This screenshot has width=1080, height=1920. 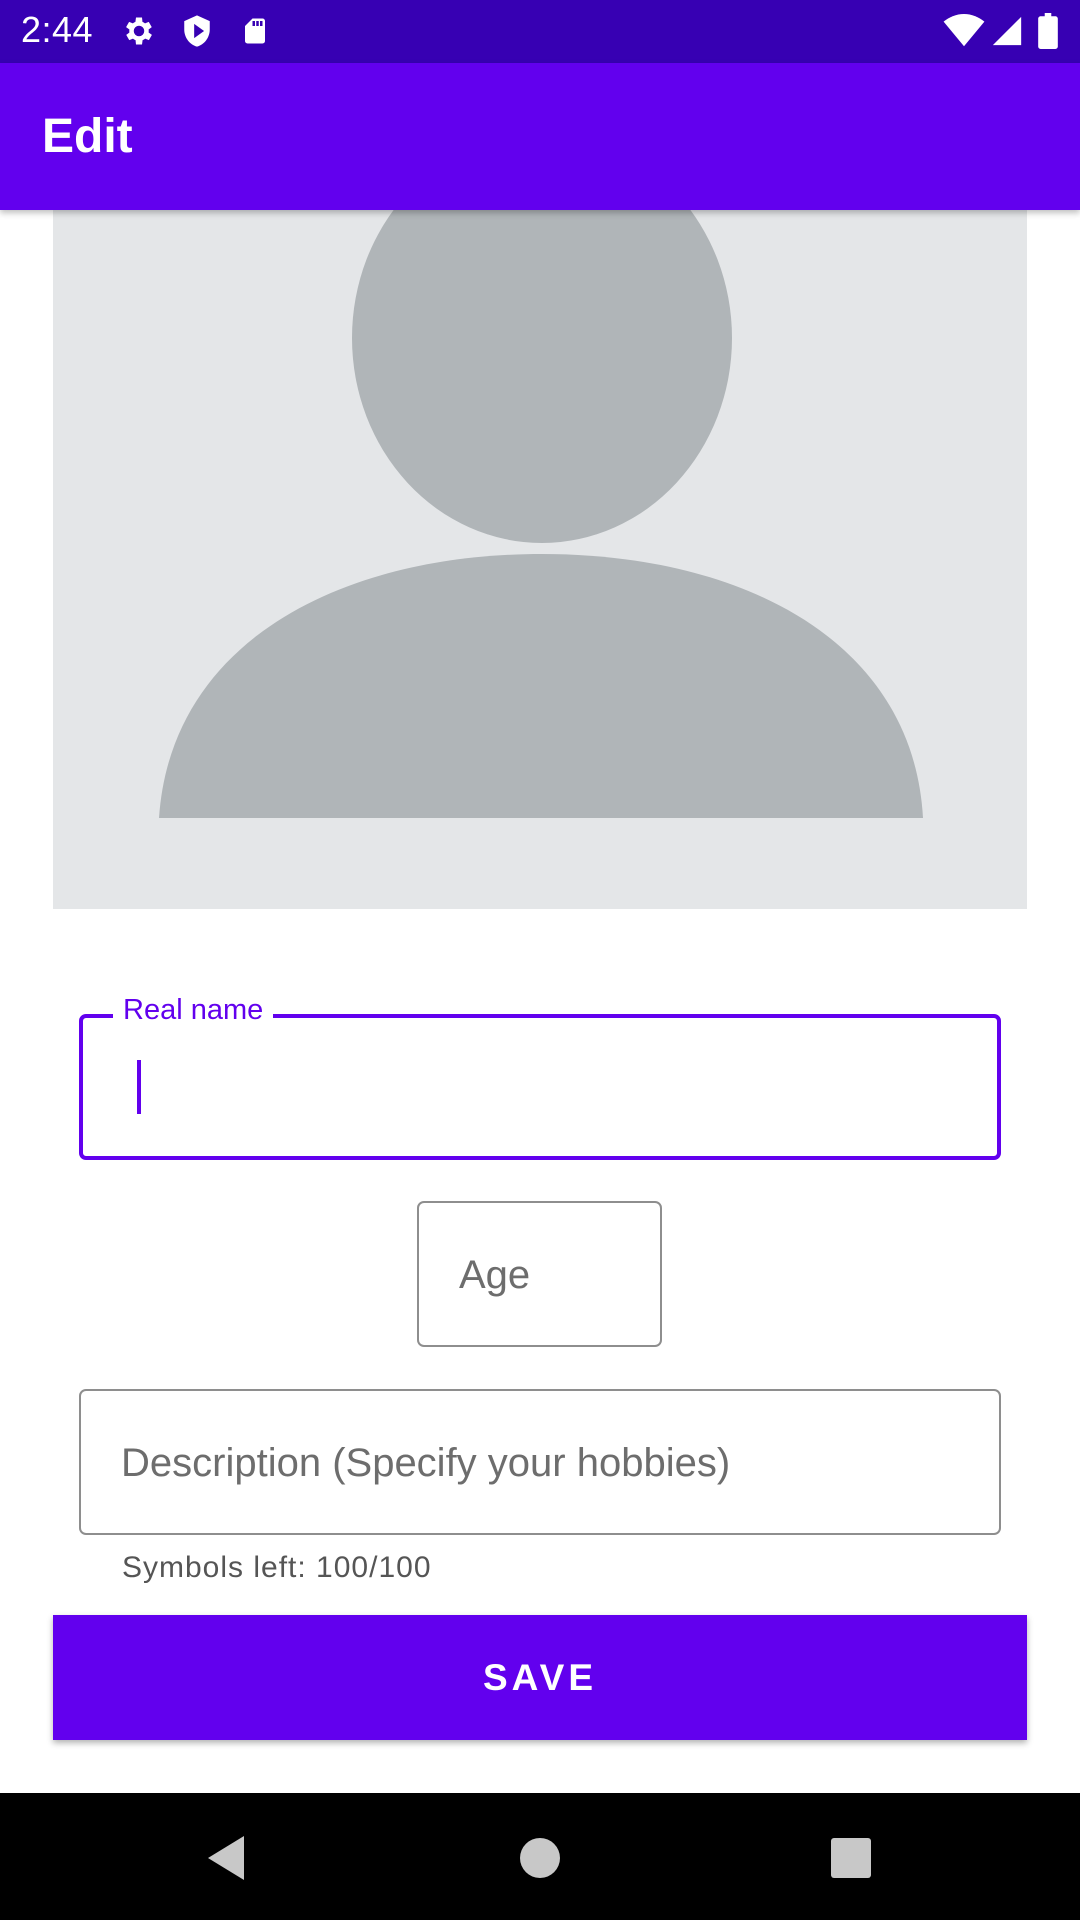 I want to click on home-icon, so click(x=540, y=1858).